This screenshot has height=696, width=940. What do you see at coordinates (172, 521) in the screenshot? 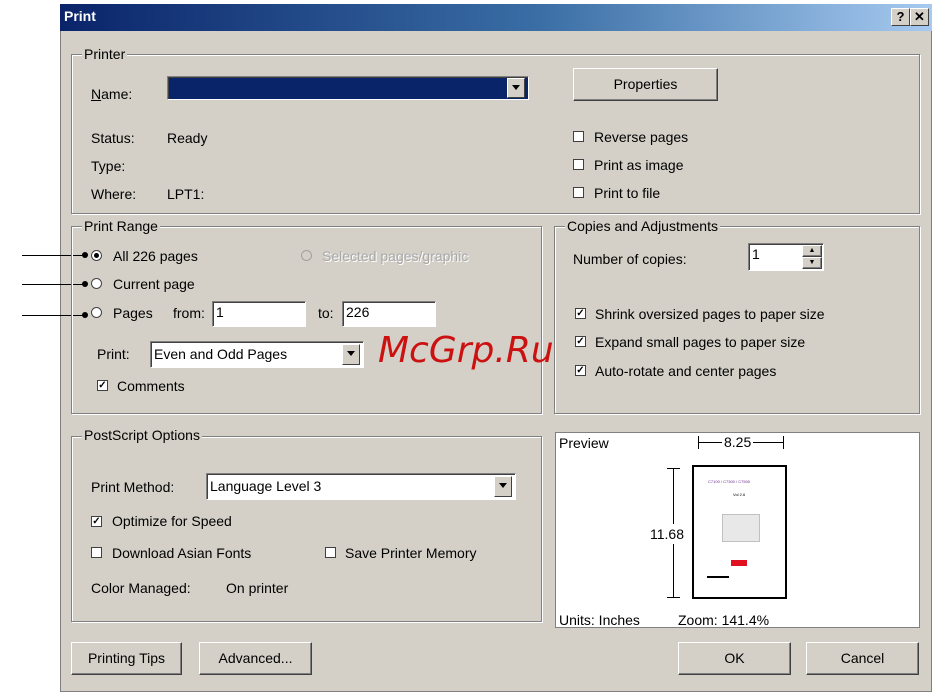
I see `optimize-label: Optimize for Speed` at bounding box center [172, 521].